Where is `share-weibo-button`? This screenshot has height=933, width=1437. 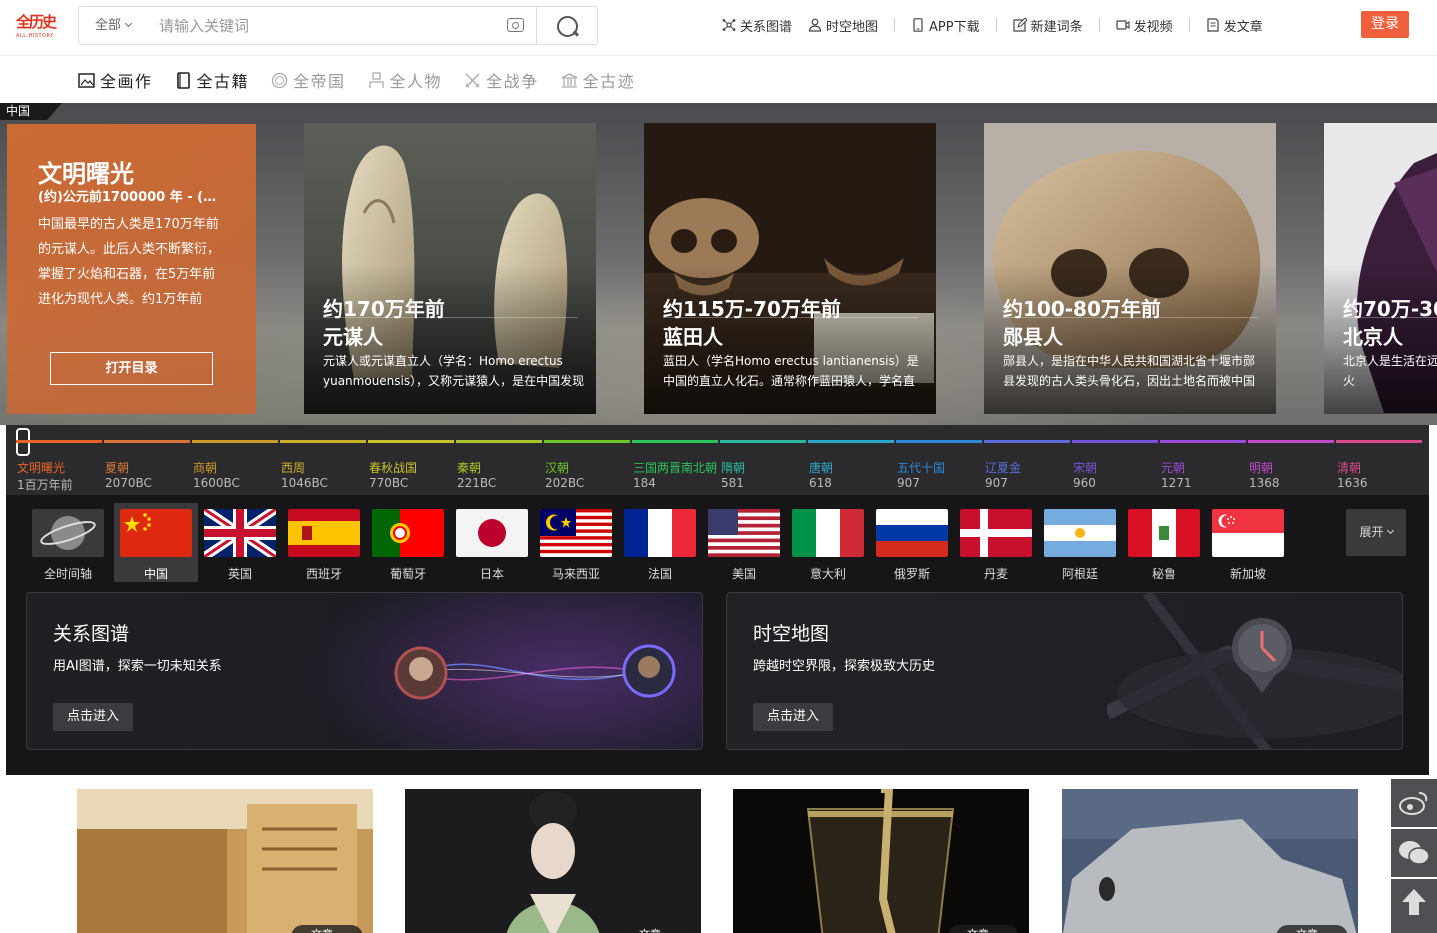
share-weibo-button is located at coordinates (1414, 803).